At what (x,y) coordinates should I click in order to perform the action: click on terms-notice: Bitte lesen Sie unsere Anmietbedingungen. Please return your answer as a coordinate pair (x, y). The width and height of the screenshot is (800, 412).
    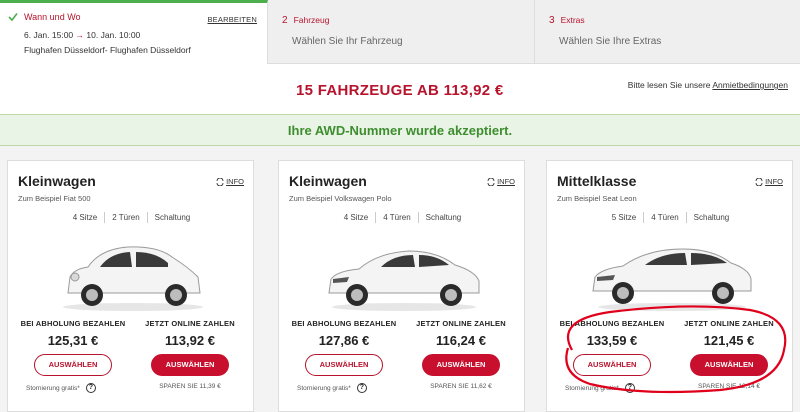
    Looking at the image, I should click on (708, 85).